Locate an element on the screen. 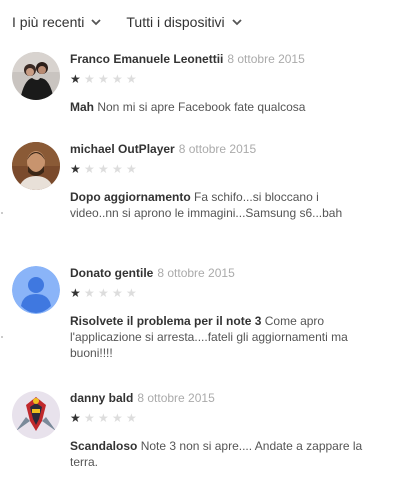  review-header: michael OutPlayer 8 ottobre 2015 is located at coordinates (220, 149).